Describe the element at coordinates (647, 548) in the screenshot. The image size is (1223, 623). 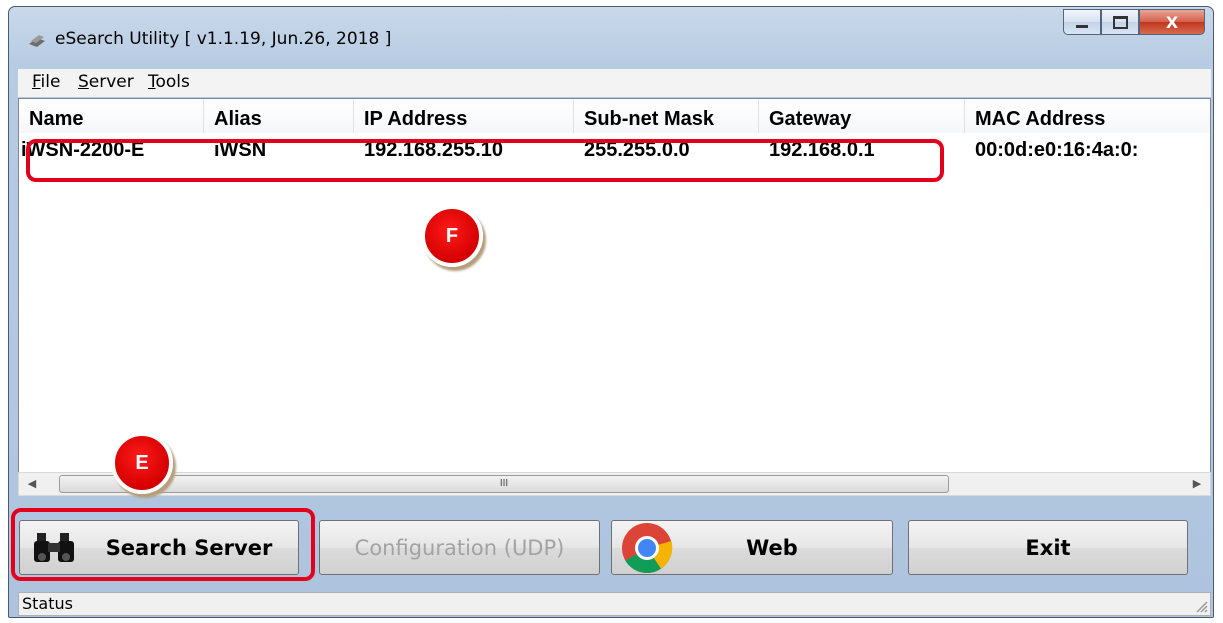
I see `chrome-icon` at that location.